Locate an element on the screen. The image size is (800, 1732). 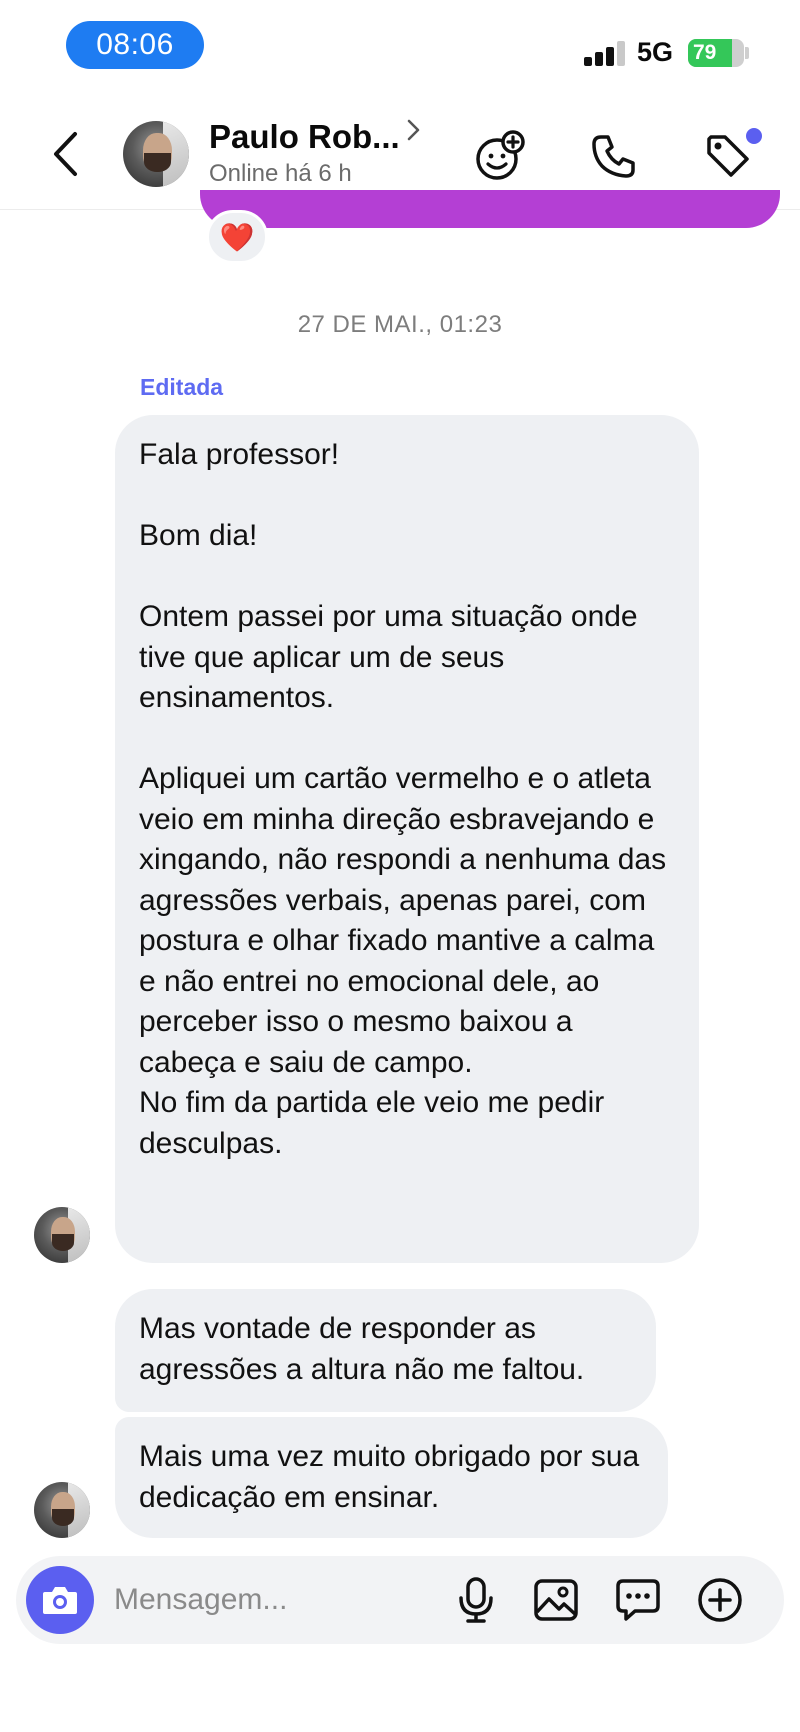
message-composer is located at coordinates (400, 1600).